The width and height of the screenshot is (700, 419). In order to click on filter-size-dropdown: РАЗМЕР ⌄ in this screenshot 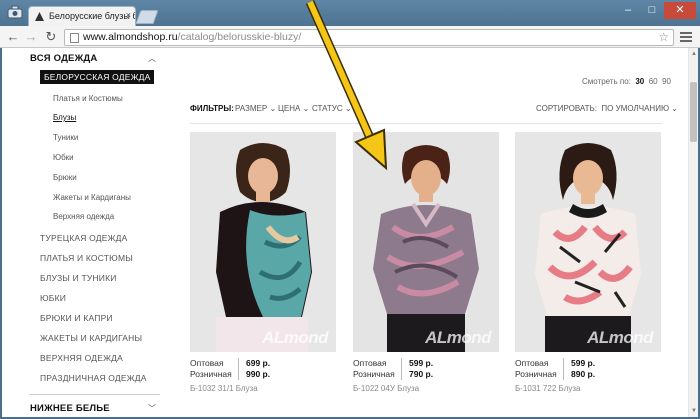, I will do `click(255, 108)`.